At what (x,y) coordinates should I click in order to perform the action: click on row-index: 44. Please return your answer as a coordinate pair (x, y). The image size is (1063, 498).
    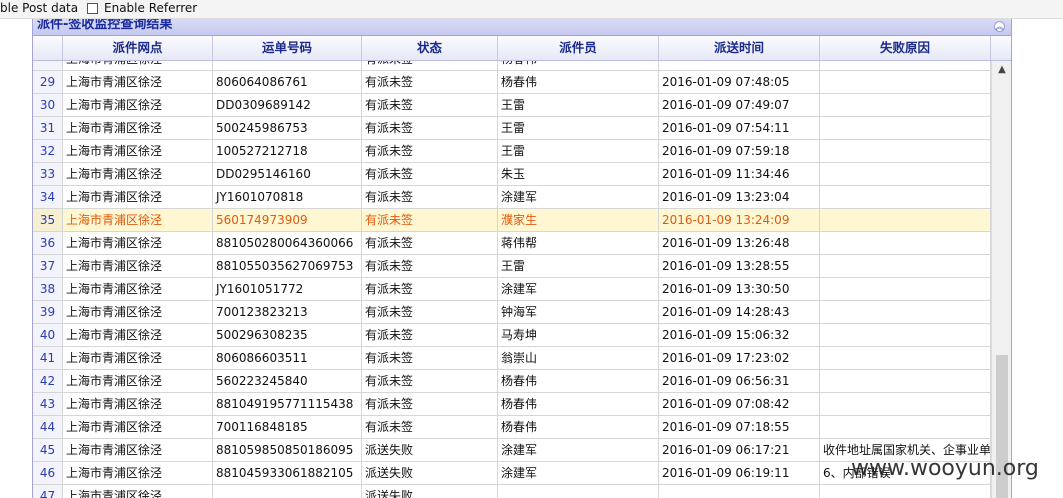
    Looking at the image, I should click on (48, 427).